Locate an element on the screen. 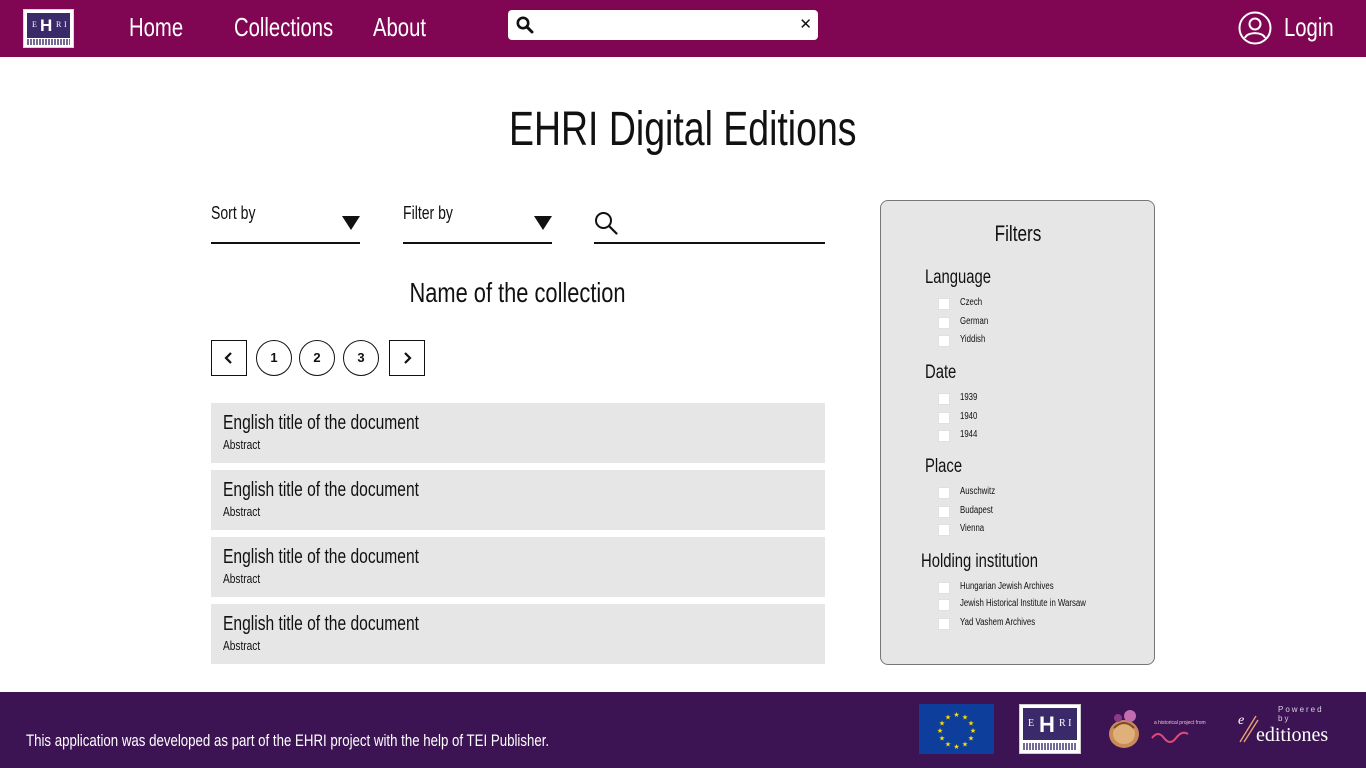 The image size is (1366, 768). top-search-box: ✕ is located at coordinates (663, 25).